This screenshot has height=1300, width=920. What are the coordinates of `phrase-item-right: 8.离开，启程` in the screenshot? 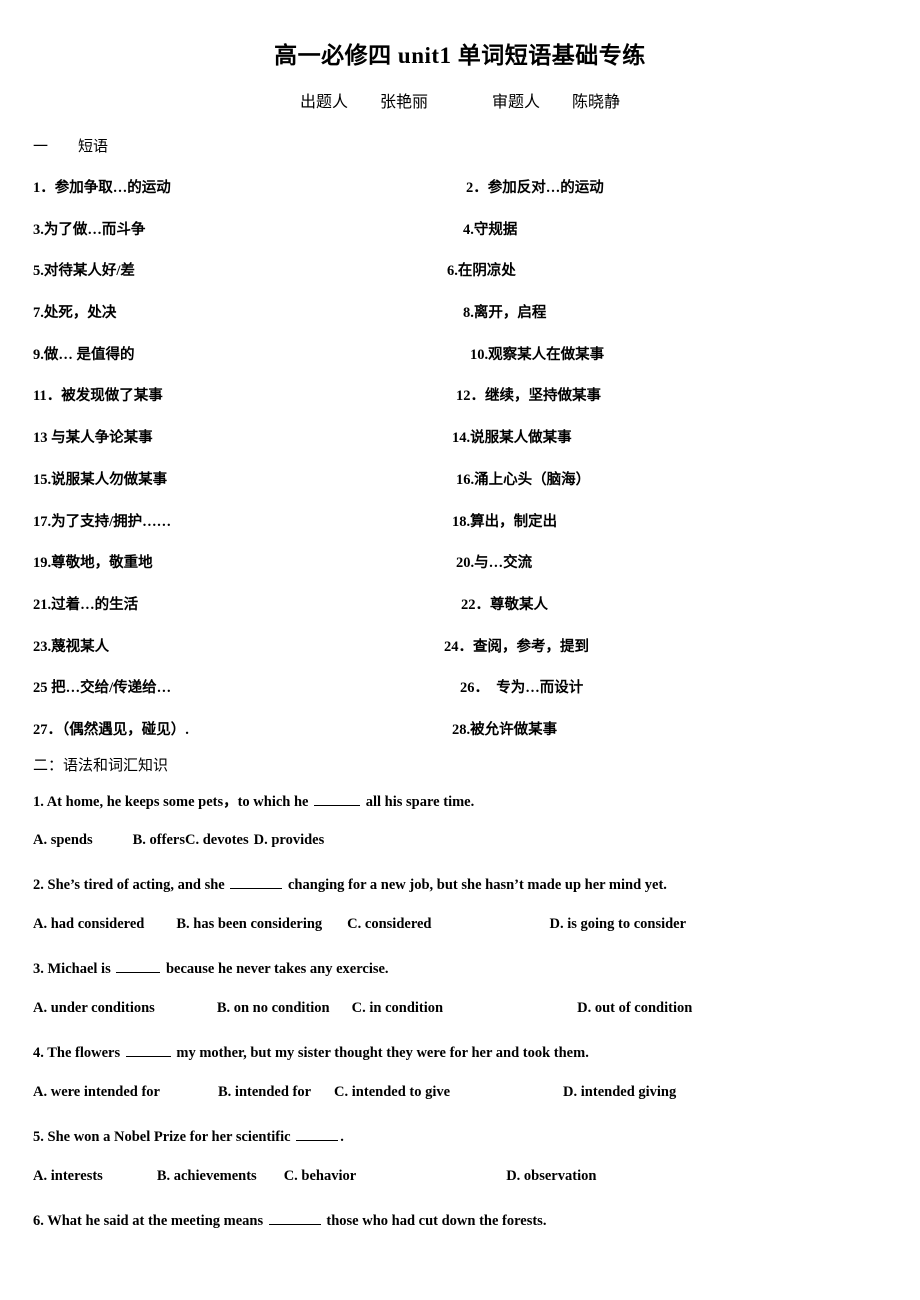 It's located at (505, 313).